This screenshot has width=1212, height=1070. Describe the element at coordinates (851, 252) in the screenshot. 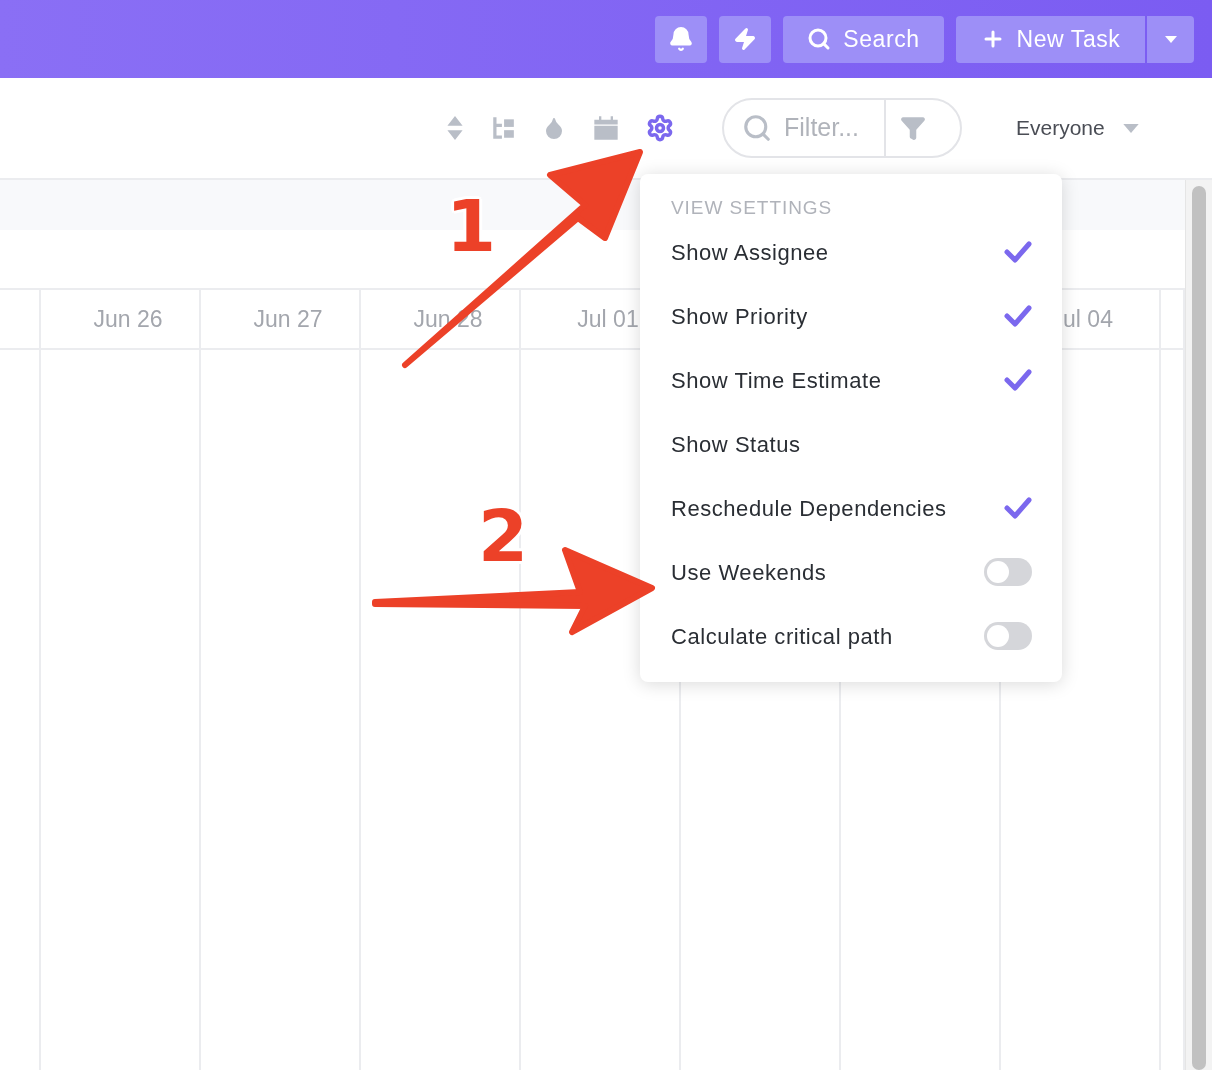

I see `menu-item: Show Assignee` at that location.